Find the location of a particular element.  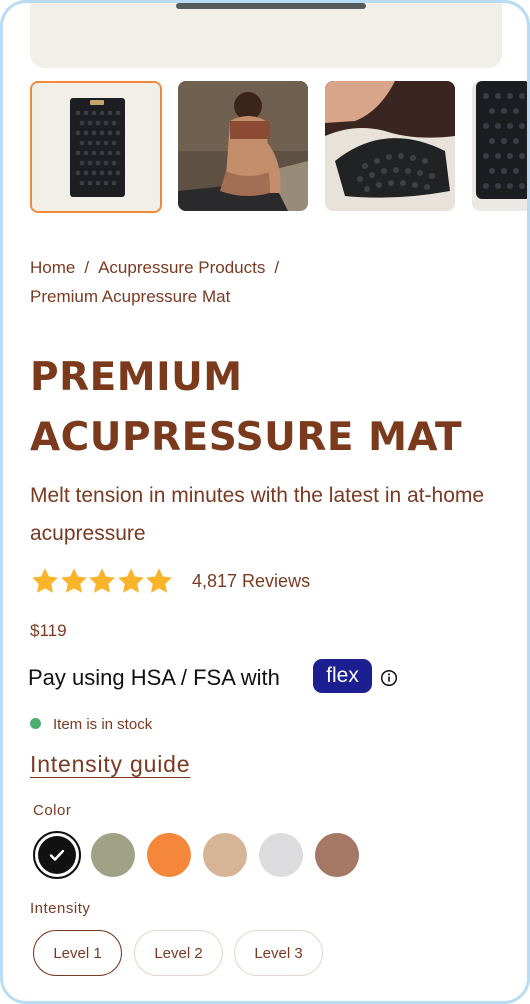

color-swatch-gray is located at coordinates (281, 855).